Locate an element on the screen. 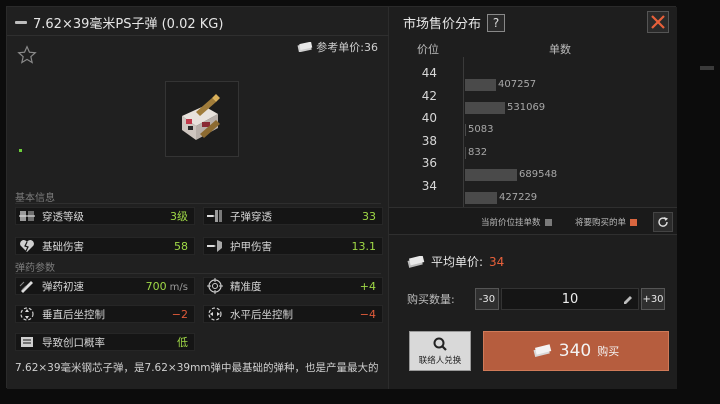 This screenshot has width=720, height=404. horizontal-recoil-icon is located at coordinates (215, 314).